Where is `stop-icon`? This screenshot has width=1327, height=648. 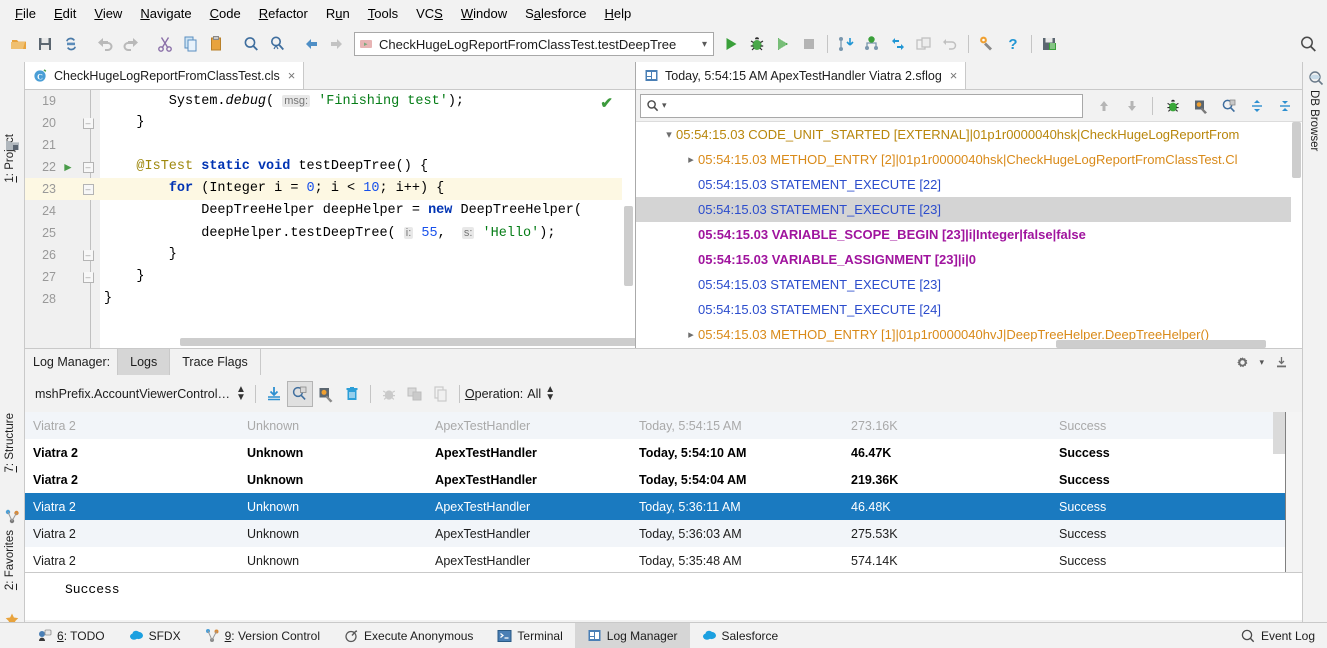 stop-icon is located at coordinates (809, 44).